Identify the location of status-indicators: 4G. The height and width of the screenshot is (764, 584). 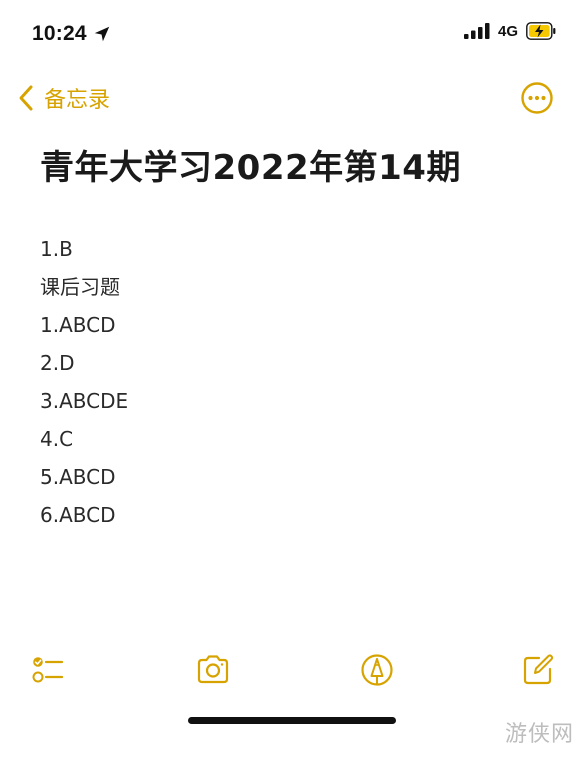
(509, 31).